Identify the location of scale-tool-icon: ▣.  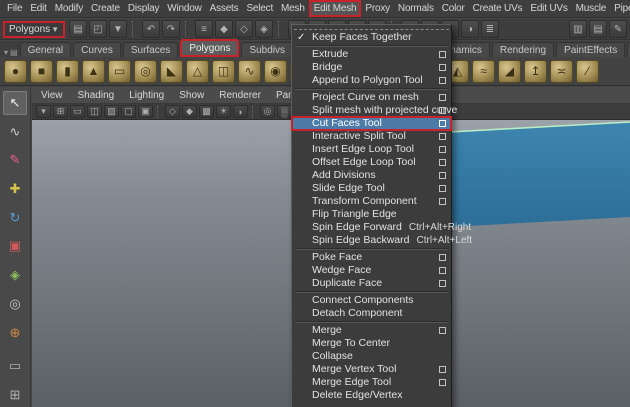
(15, 247).